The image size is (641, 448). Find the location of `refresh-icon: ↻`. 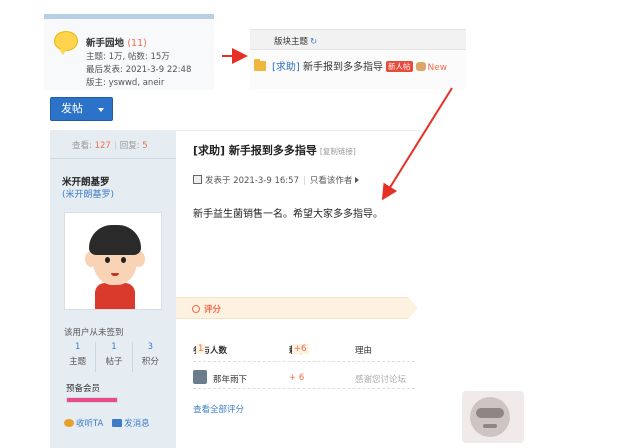

refresh-icon: ↻ is located at coordinates (313, 42).